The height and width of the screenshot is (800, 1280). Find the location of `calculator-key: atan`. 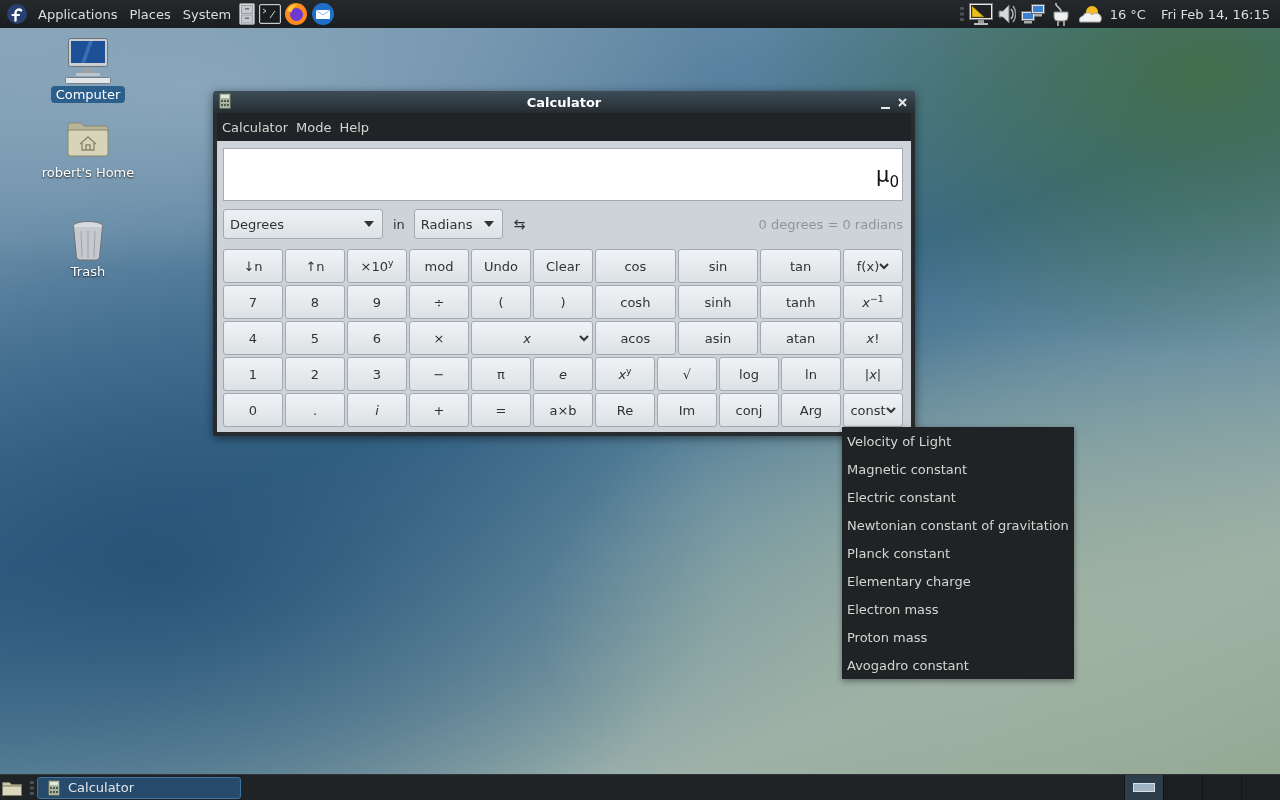

calculator-key: atan is located at coordinates (800, 338).